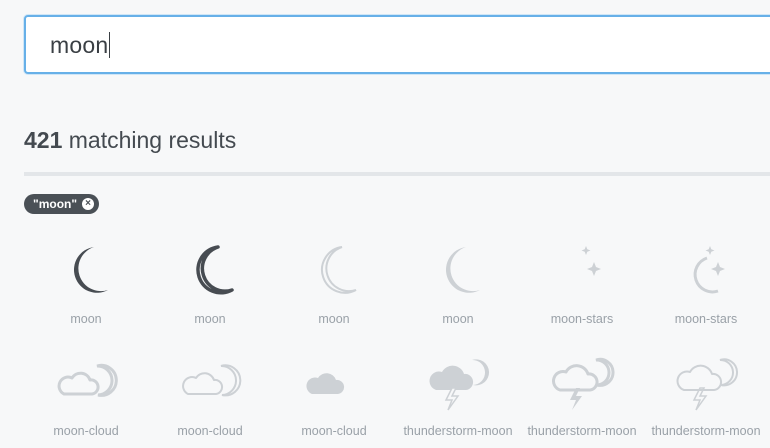 The image size is (770, 448). What do you see at coordinates (583, 383) in the screenshot?
I see `thunderstorm-moon-outline-icon` at bounding box center [583, 383].